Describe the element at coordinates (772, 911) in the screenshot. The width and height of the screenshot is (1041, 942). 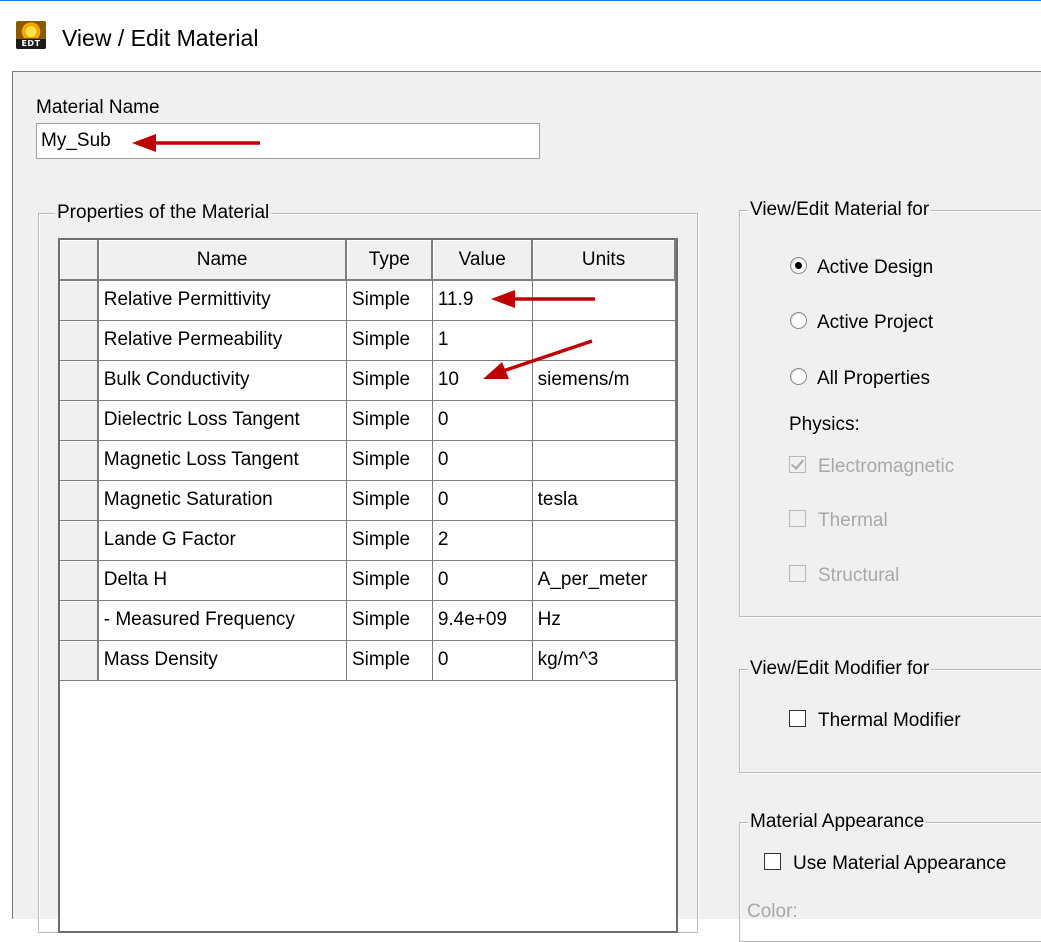
I see `color-label: Color:` at that location.